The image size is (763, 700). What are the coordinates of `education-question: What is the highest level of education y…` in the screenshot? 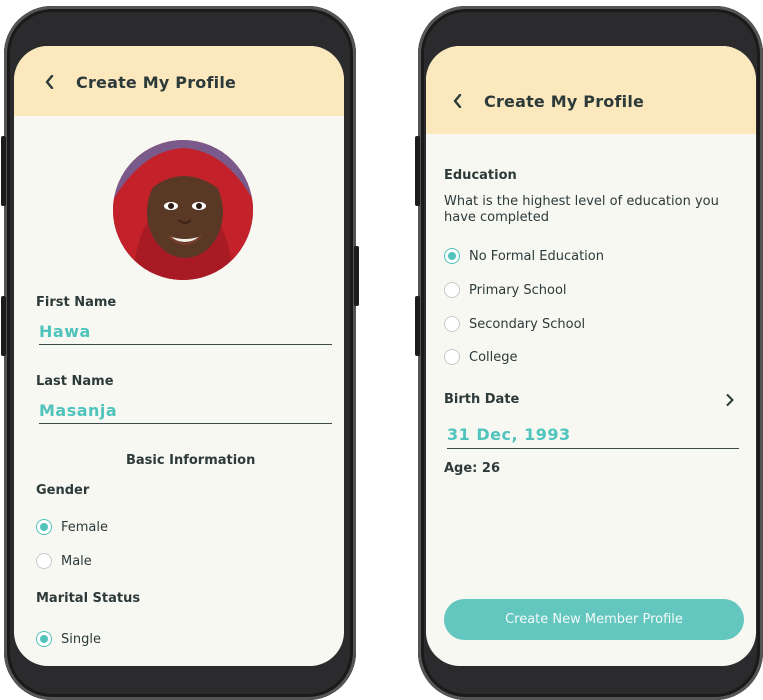 It's located at (581, 209).